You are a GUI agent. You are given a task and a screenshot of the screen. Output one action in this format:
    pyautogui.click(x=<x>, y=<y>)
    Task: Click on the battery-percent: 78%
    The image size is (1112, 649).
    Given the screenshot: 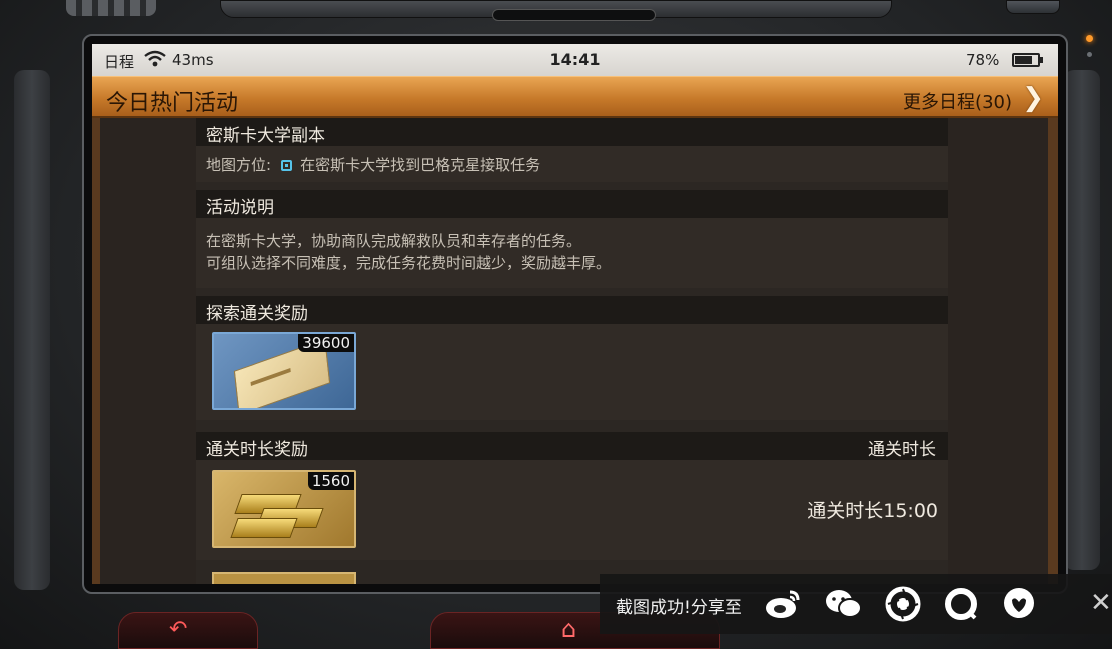 What is the action you would take?
    pyautogui.click(x=983, y=60)
    